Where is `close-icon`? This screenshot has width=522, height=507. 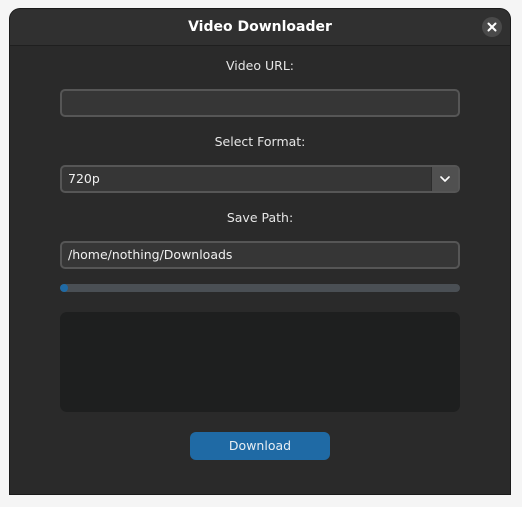 close-icon is located at coordinates (492, 27).